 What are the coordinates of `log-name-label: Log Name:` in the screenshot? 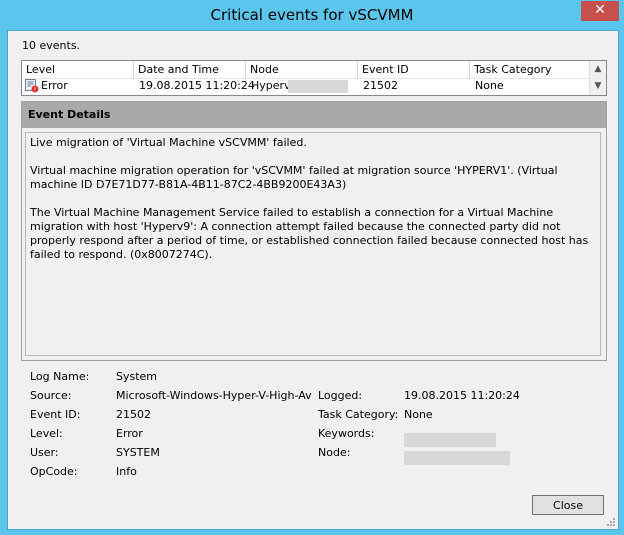 It's located at (60, 376).